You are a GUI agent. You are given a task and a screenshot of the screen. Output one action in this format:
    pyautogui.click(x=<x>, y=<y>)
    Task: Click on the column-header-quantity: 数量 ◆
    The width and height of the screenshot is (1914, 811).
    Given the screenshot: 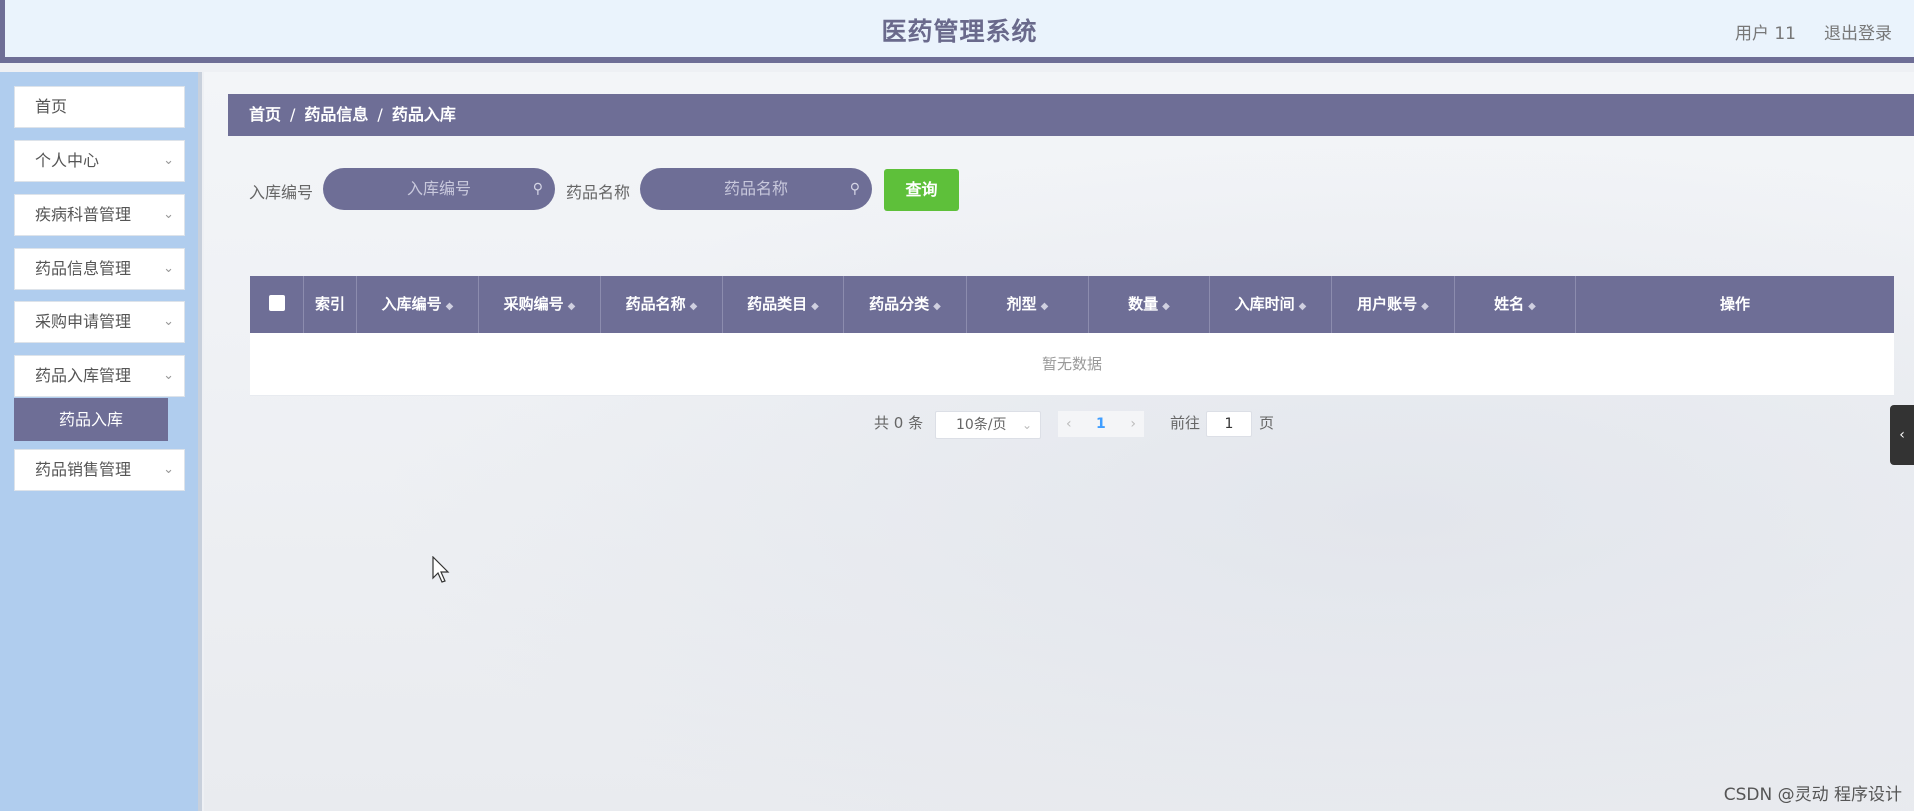 What is the action you would take?
    pyautogui.click(x=1149, y=304)
    